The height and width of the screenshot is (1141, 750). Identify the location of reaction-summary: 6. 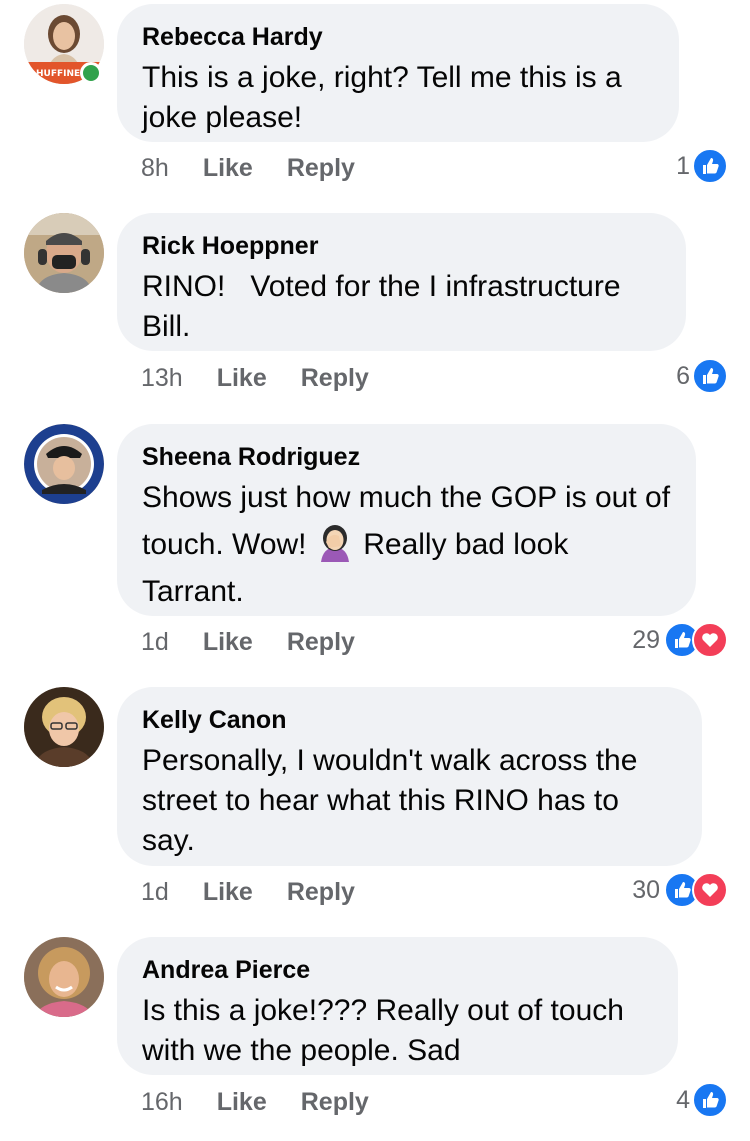
(702, 376).